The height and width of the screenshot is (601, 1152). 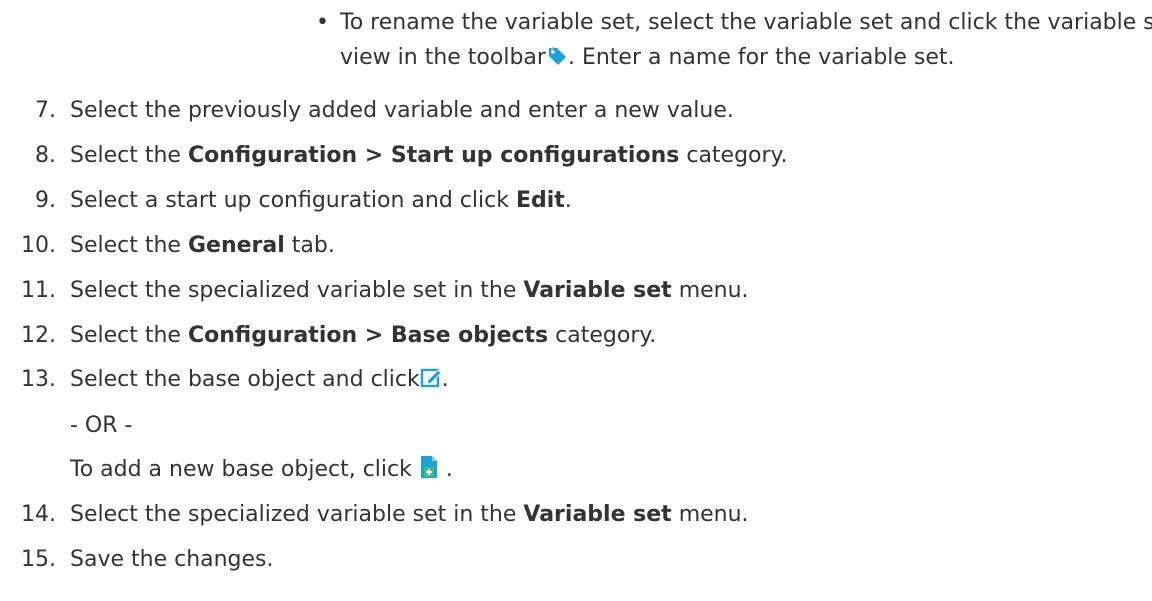 I want to click on or-separator: - OR -, so click(x=101, y=425).